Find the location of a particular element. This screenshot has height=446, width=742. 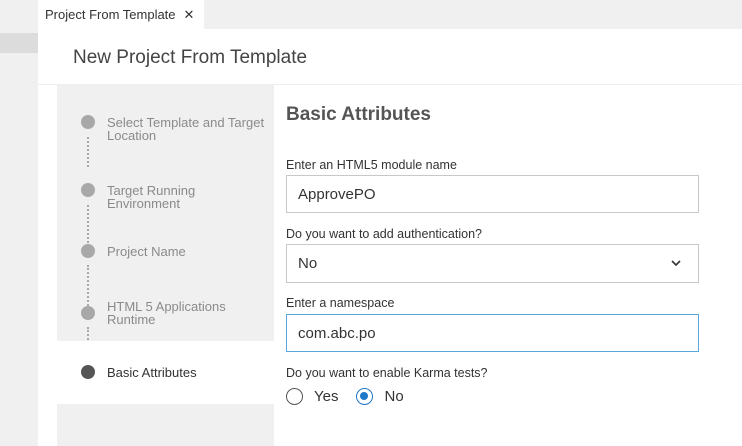

step-label: Basic Attributes is located at coordinates (152, 372).